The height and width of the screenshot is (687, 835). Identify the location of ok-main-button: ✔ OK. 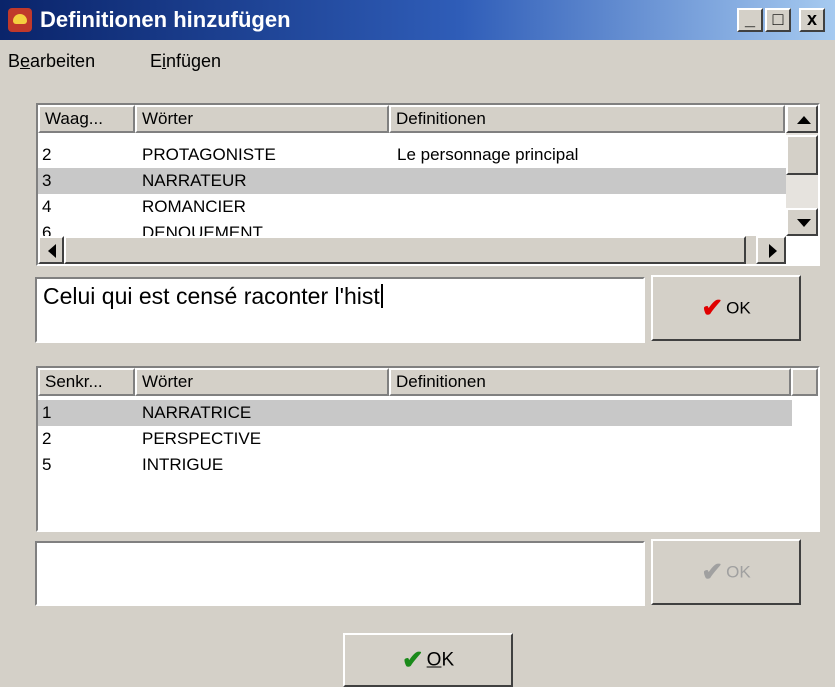
(428, 660).